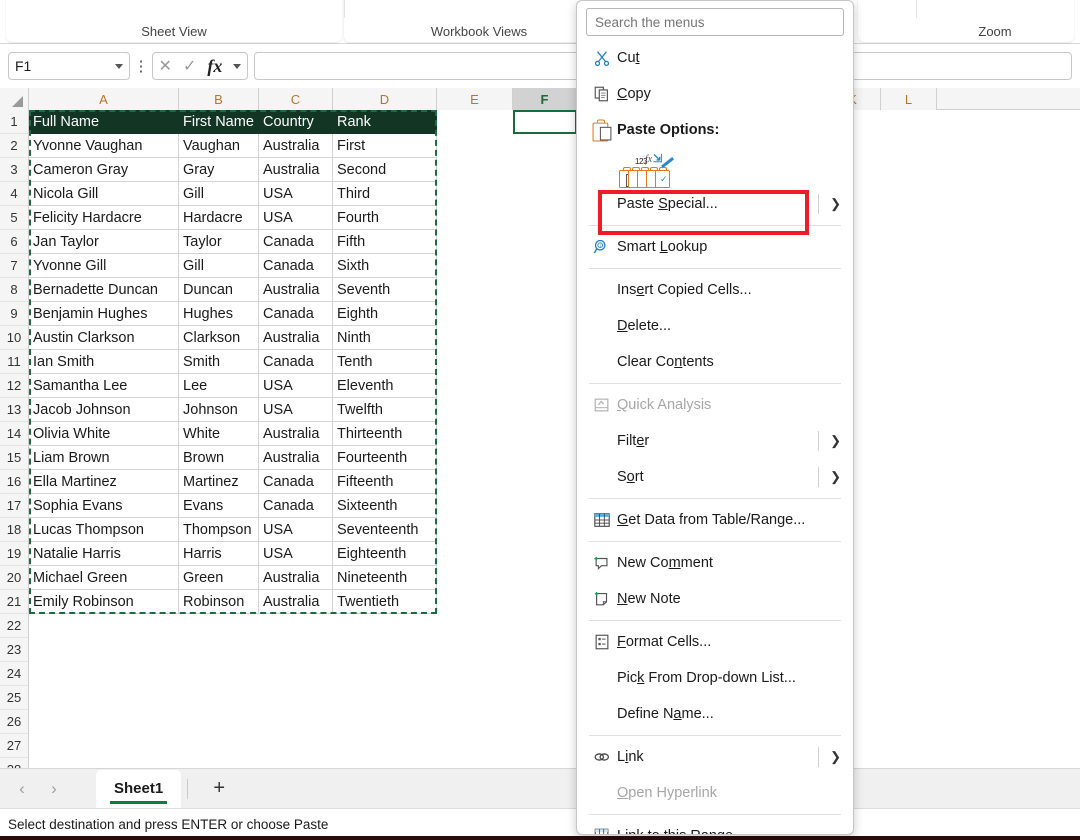  What do you see at coordinates (475, 146) in the screenshot?
I see `cell-E2` at bounding box center [475, 146].